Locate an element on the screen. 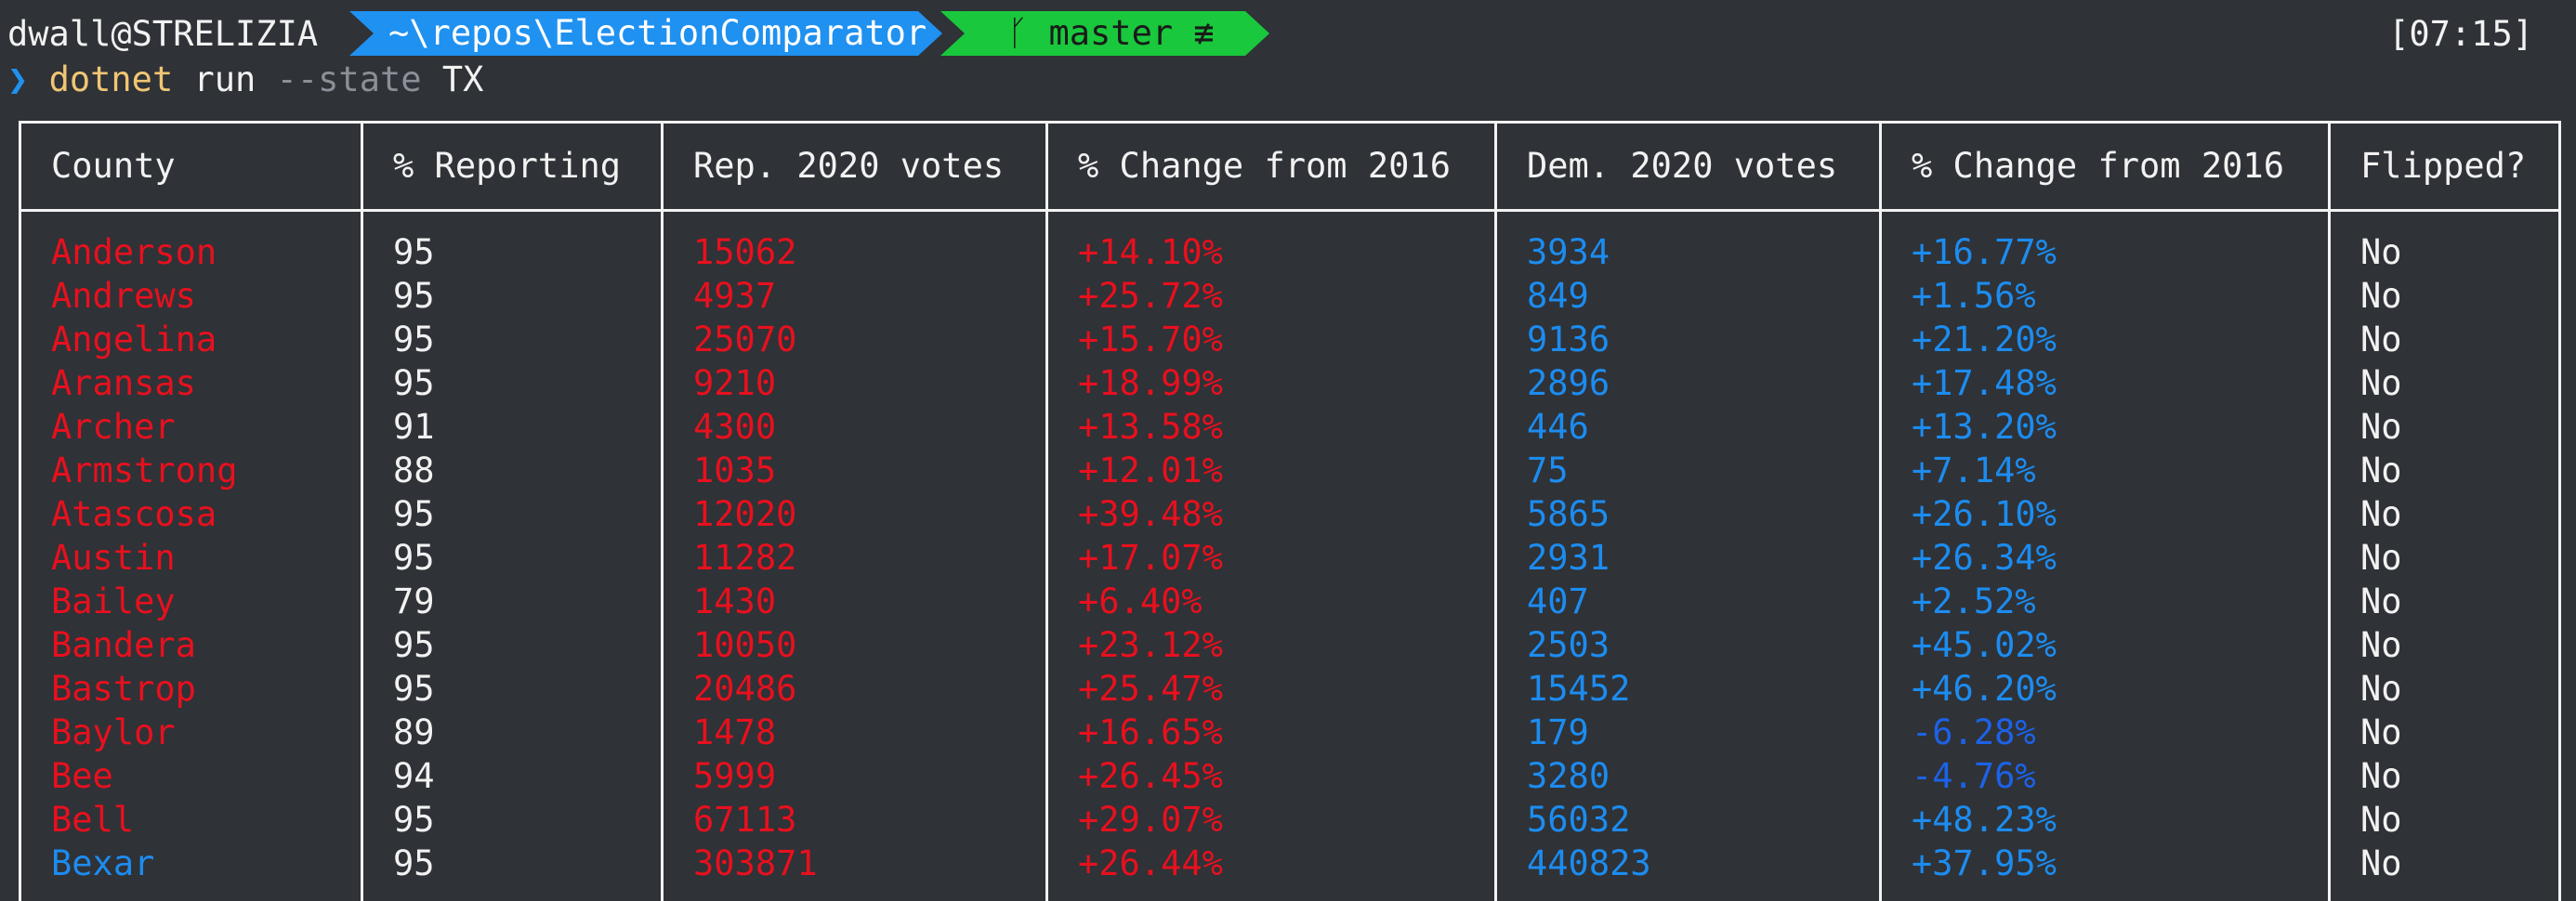  dem-votes-cell: 75 is located at coordinates (1548, 470).